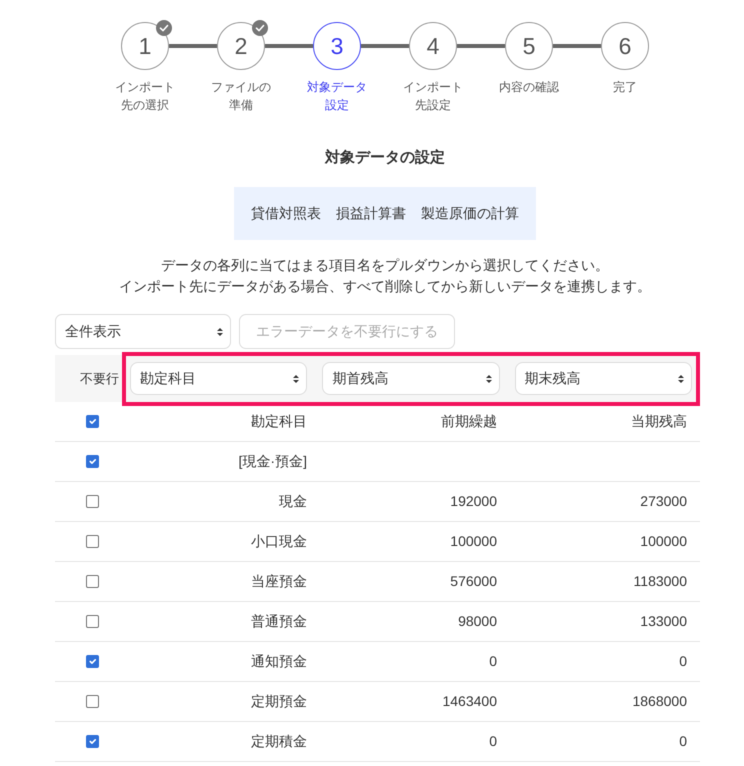  I want to click on step-label: 対象データ設定, so click(337, 96).